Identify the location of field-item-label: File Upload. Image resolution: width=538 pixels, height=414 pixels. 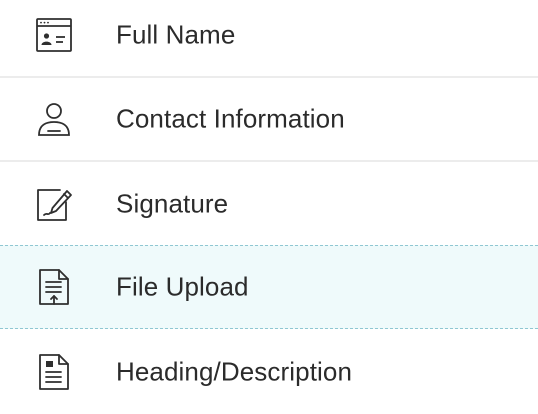
(182, 286).